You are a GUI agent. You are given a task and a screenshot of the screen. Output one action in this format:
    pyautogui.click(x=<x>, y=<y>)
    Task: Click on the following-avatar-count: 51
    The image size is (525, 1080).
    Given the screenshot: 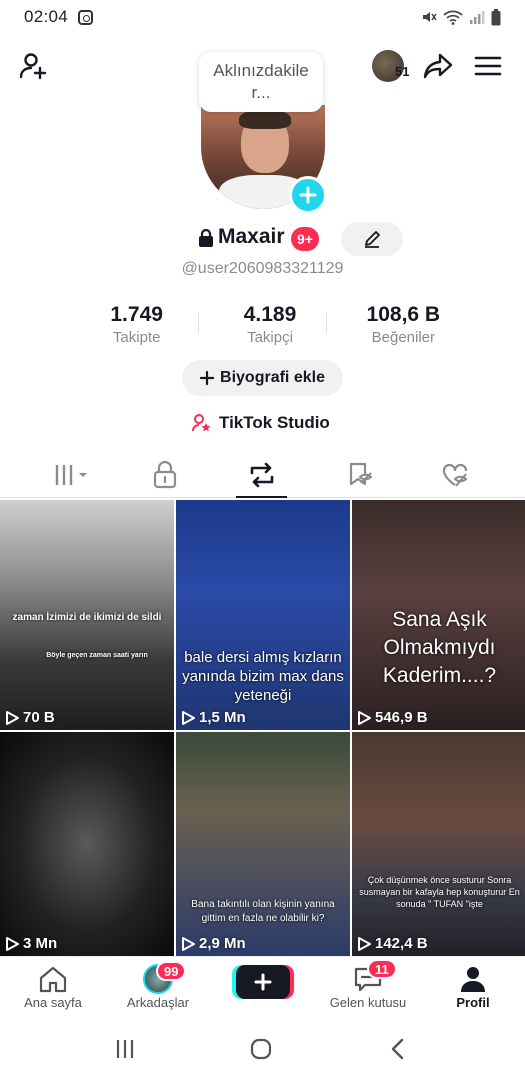 What is the action you would take?
    pyautogui.click(x=402, y=71)
    